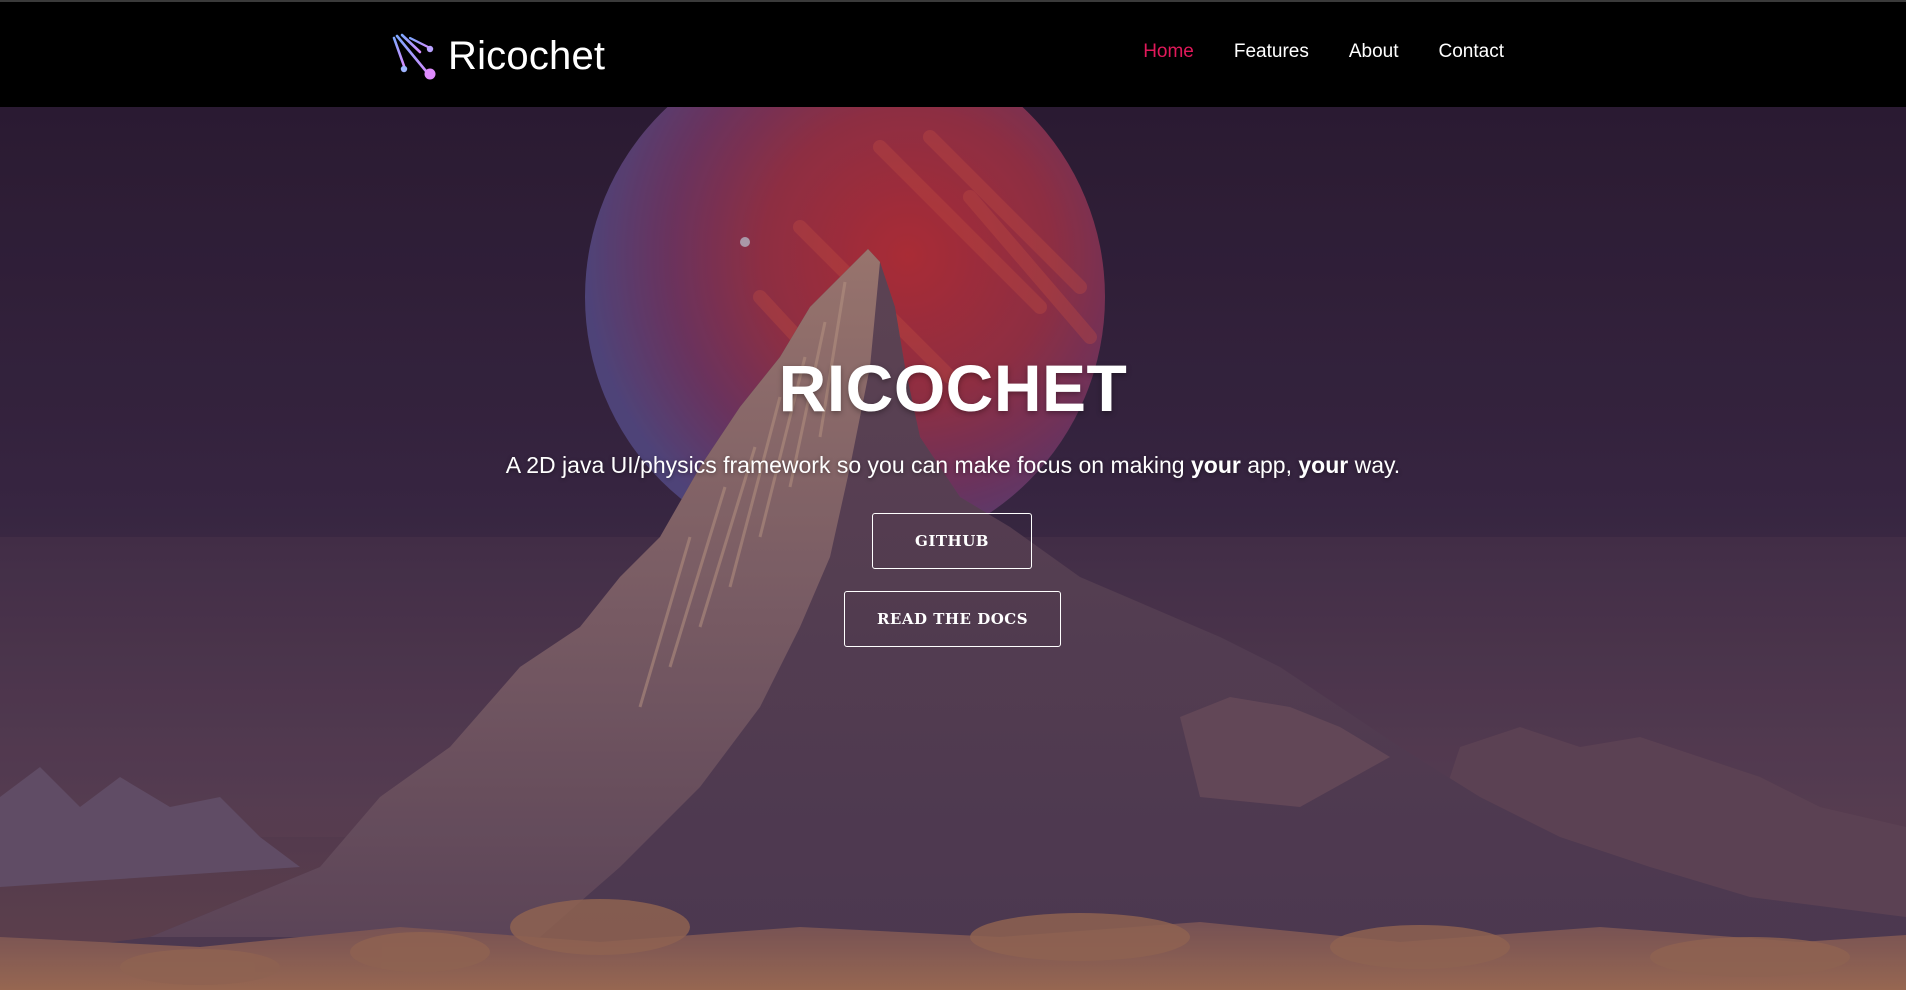 Image resolution: width=1906 pixels, height=990 pixels. Describe the element at coordinates (527, 56) in the screenshot. I see `brand-name: Ricochet` at that location.